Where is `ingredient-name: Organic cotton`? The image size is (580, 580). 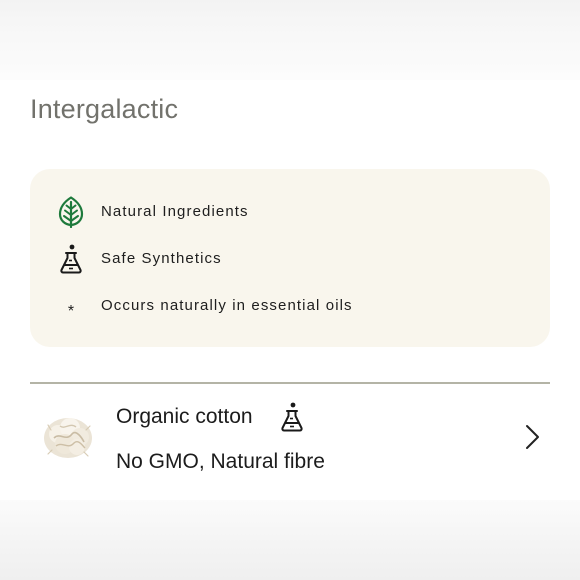
ingredient-name: Organic cotton is located at coordinates (184, 416).